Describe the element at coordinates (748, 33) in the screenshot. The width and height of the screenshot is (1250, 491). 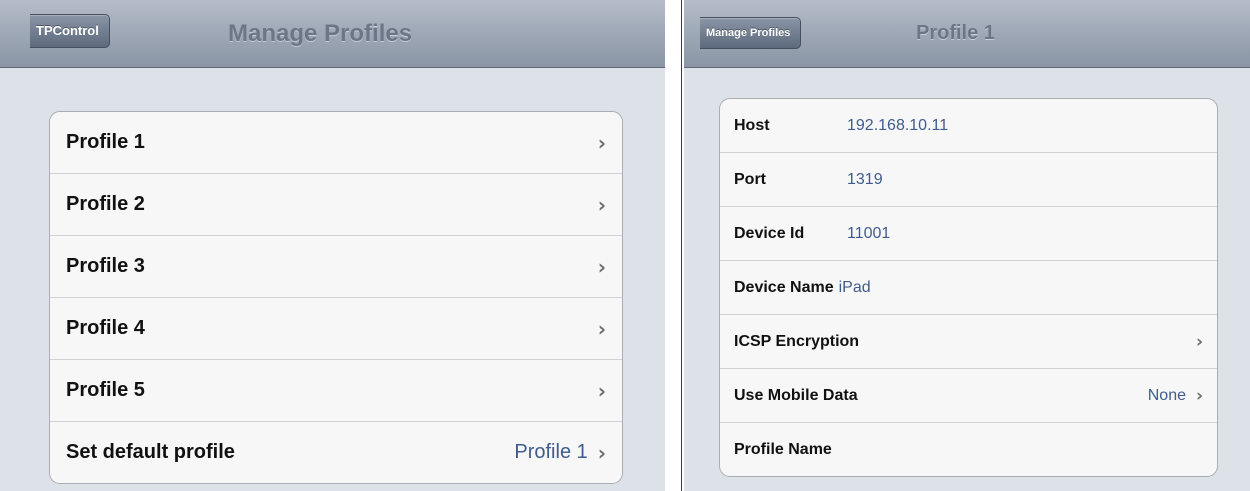
I see `back-button-label: Manage Profiles` at that location.